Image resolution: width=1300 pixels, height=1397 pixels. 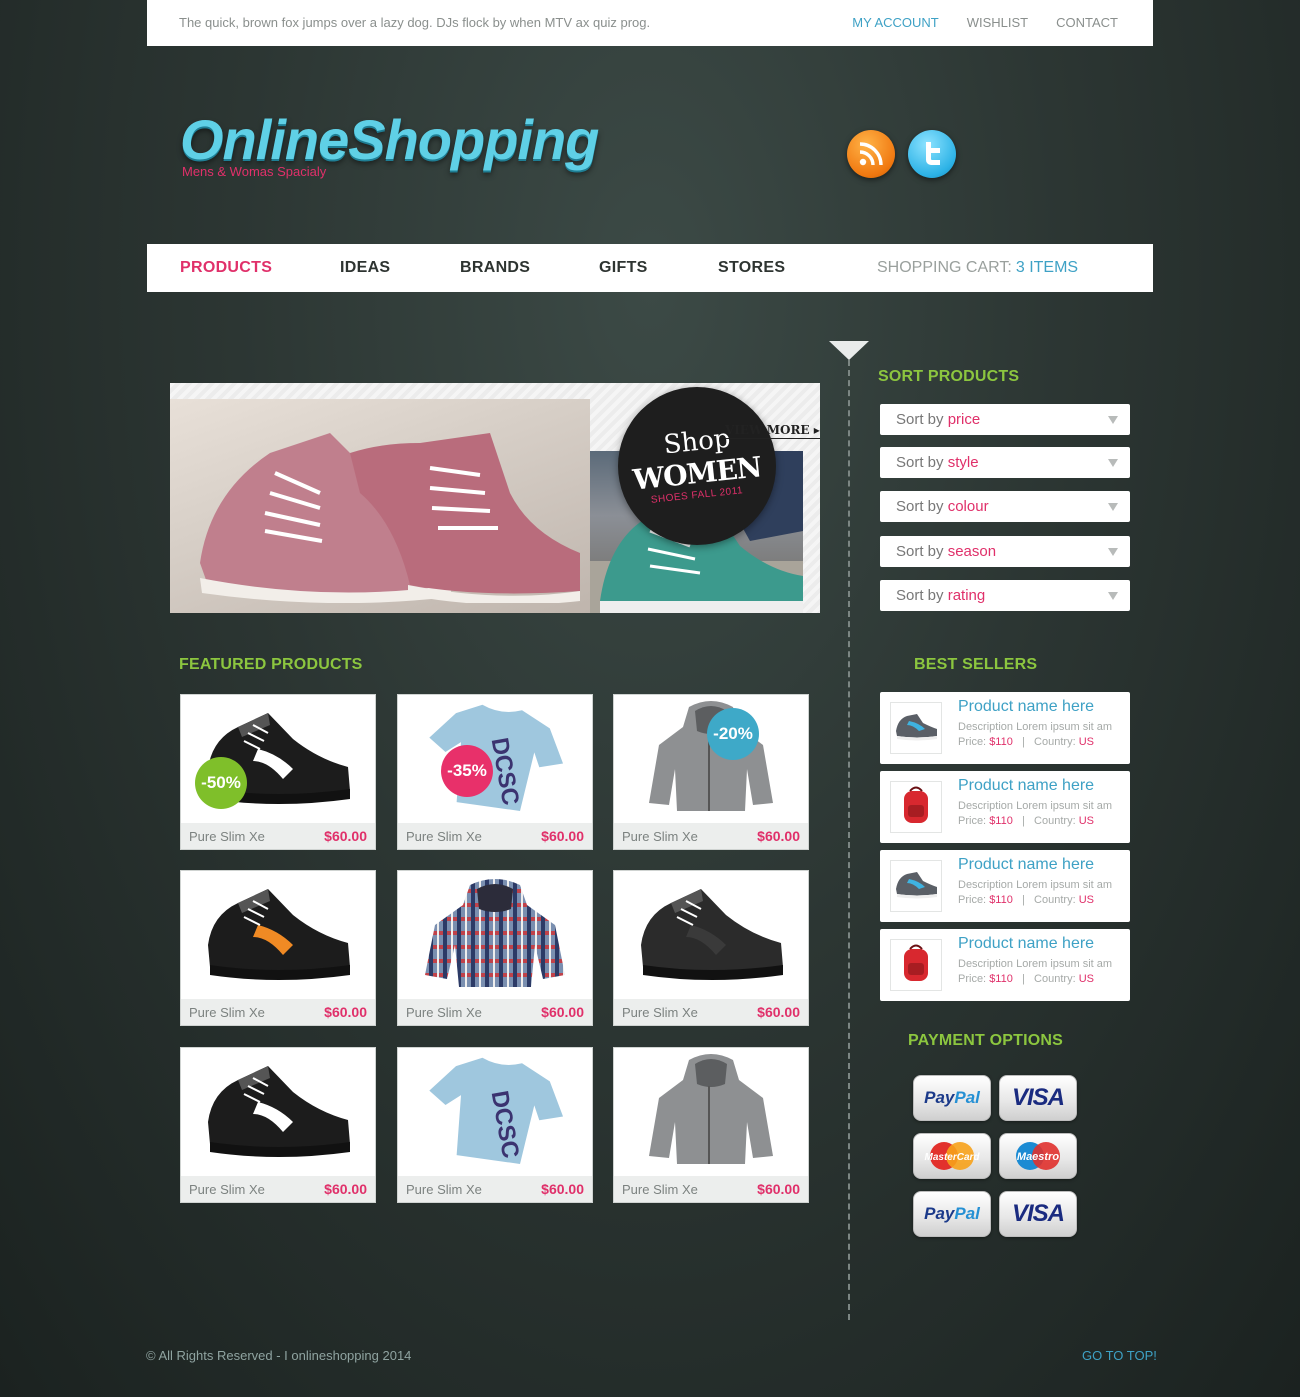 What do you see at coordinates (944, 267) in the screenshot?
I see `cart-label: SHOPPING CART:` at bounding box center [944, 267].